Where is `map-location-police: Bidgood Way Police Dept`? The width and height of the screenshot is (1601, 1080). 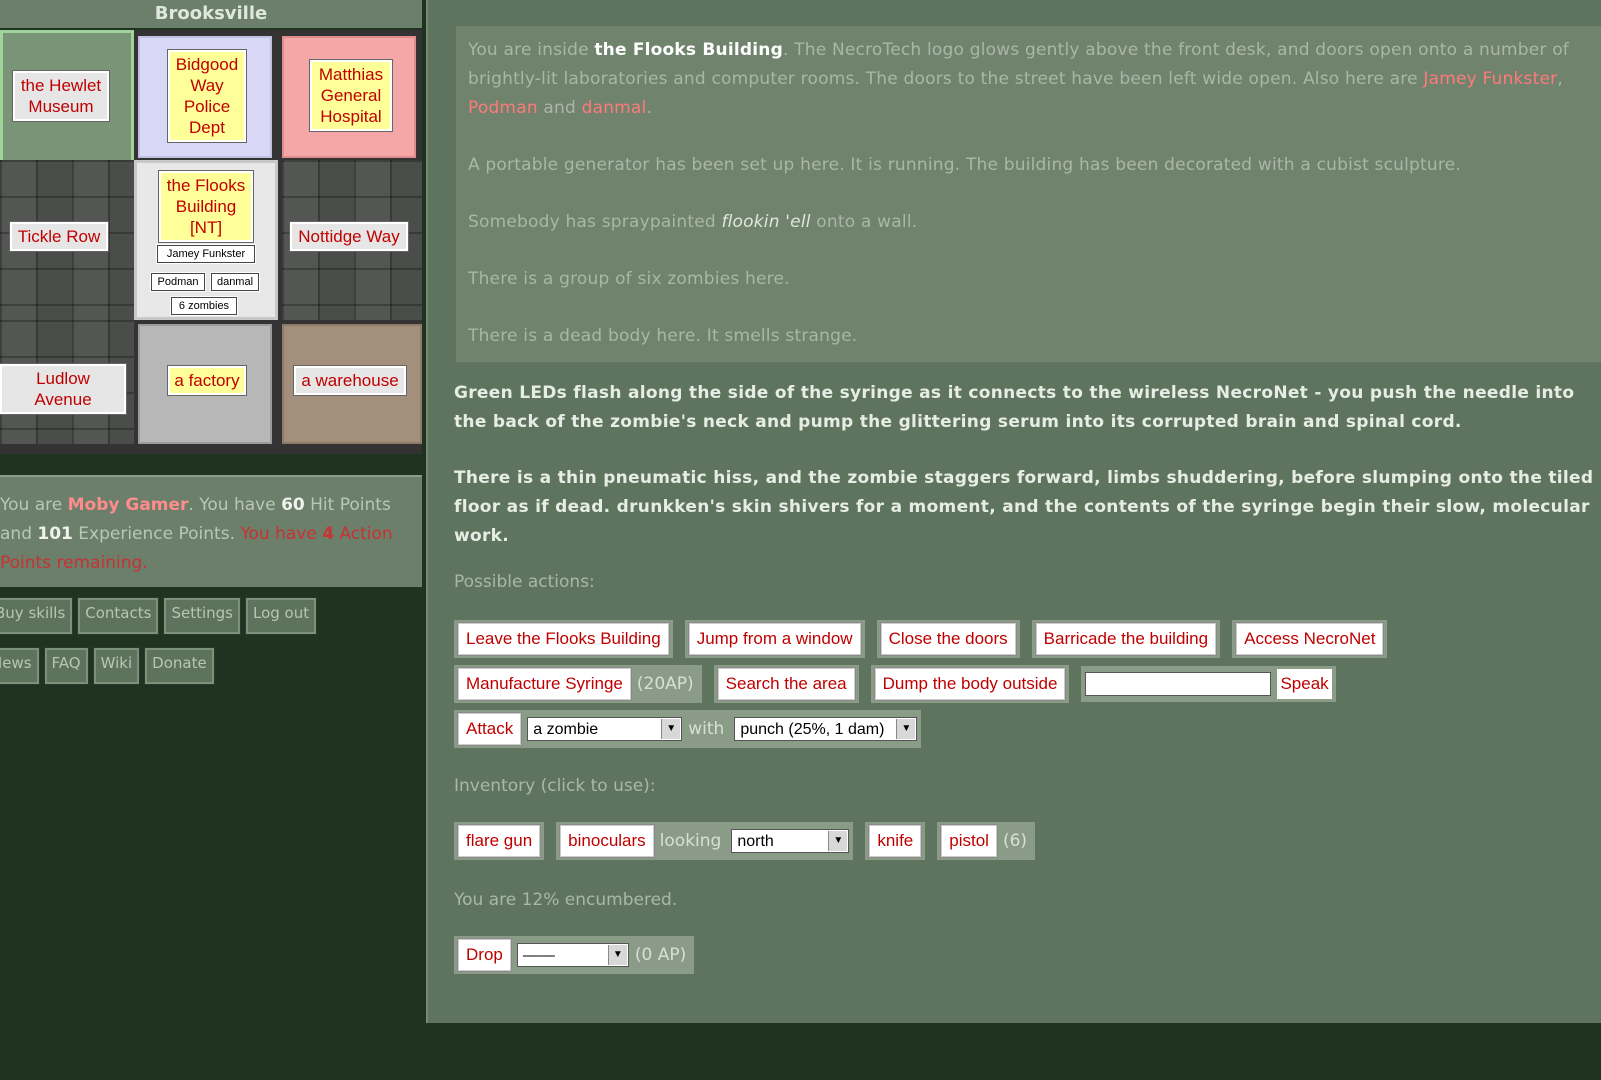 map-location-police: Bidgood Way Police Dept is located at coordinates (207, 96).